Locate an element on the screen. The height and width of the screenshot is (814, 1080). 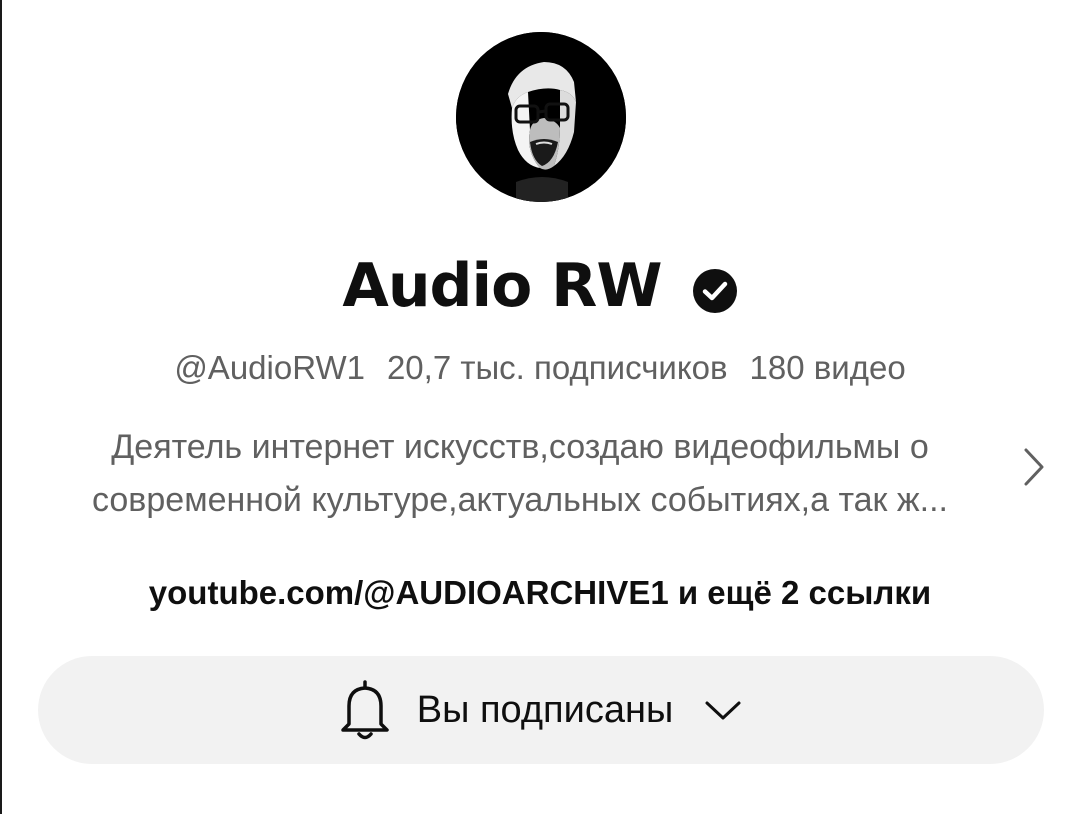
channel-title-row: Audio RW is located at coordinates (540, 286).